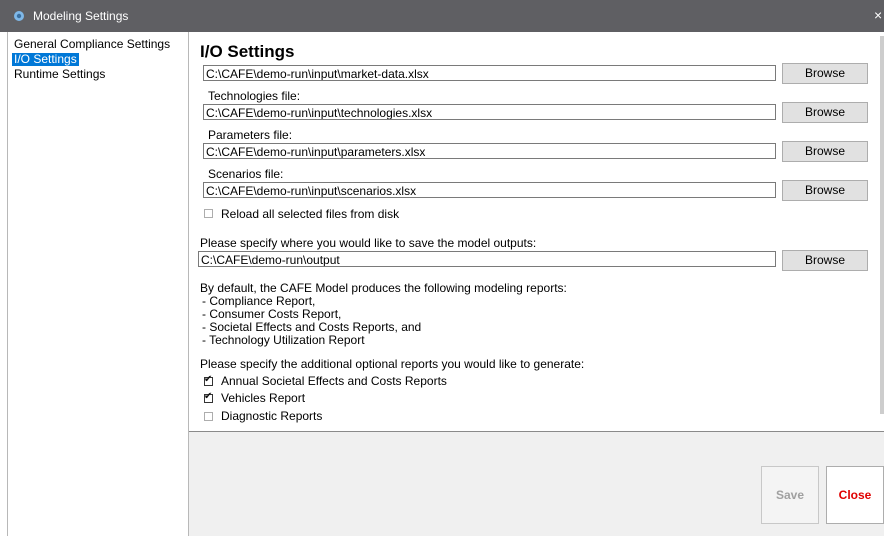  Describe the element at coordinates (259, 301) in the screenshot. I see `default-report-item: - Compliance Report,` at that location.